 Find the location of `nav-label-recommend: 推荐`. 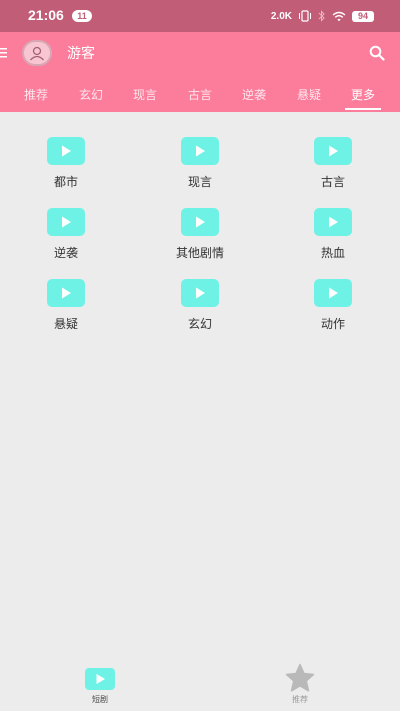

nav-label-recommend: 推荐 is located at coordinates (300, 699).